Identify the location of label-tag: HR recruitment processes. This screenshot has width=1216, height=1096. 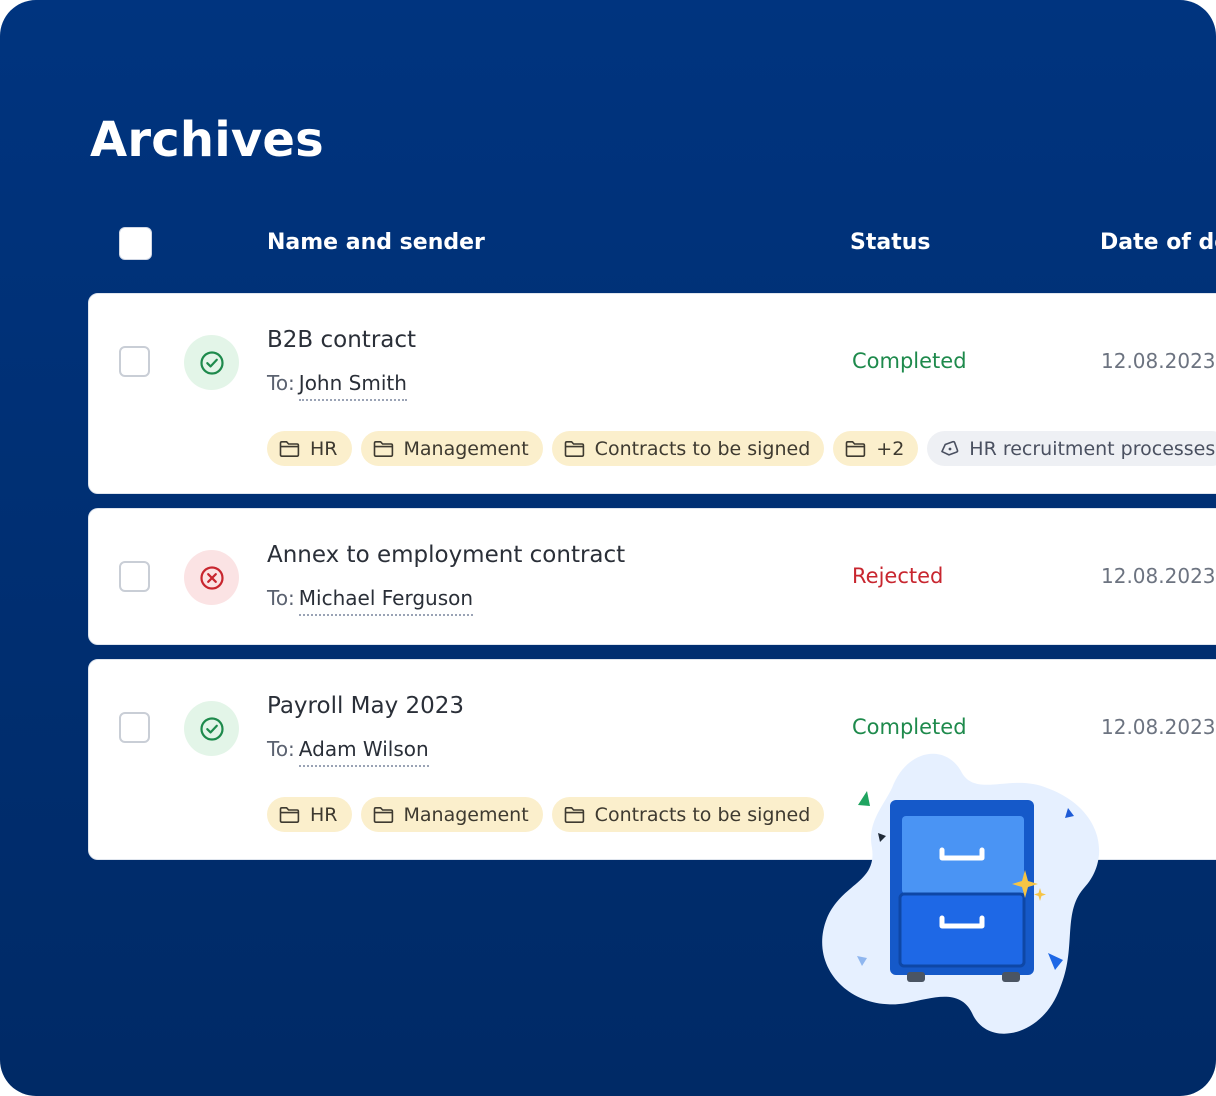
(1071, 448).